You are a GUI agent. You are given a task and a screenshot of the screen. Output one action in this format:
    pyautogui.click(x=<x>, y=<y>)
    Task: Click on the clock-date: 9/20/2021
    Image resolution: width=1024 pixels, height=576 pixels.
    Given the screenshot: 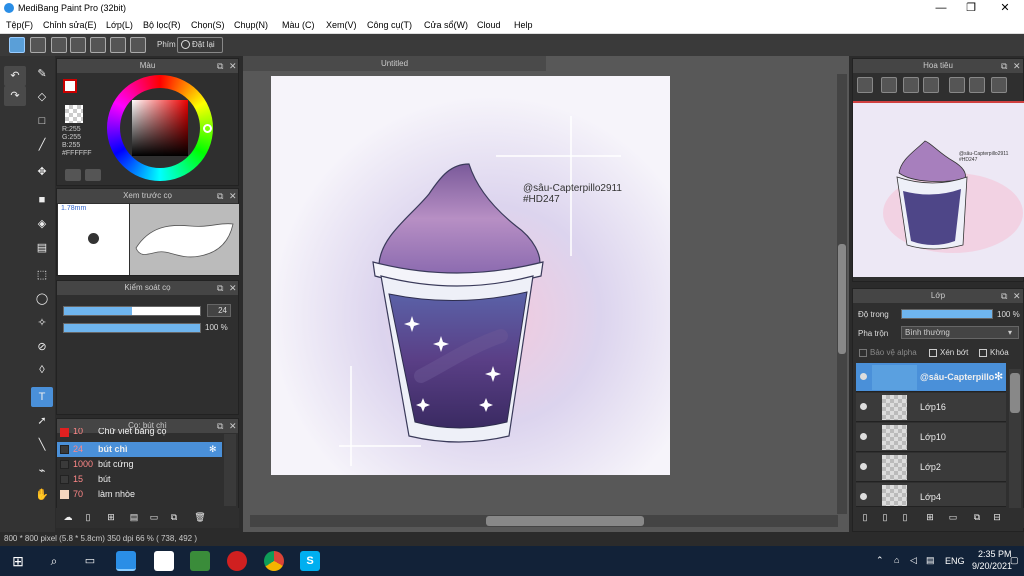 What is the action you would take?
    pyautogui.click(x=992, y=566)
    